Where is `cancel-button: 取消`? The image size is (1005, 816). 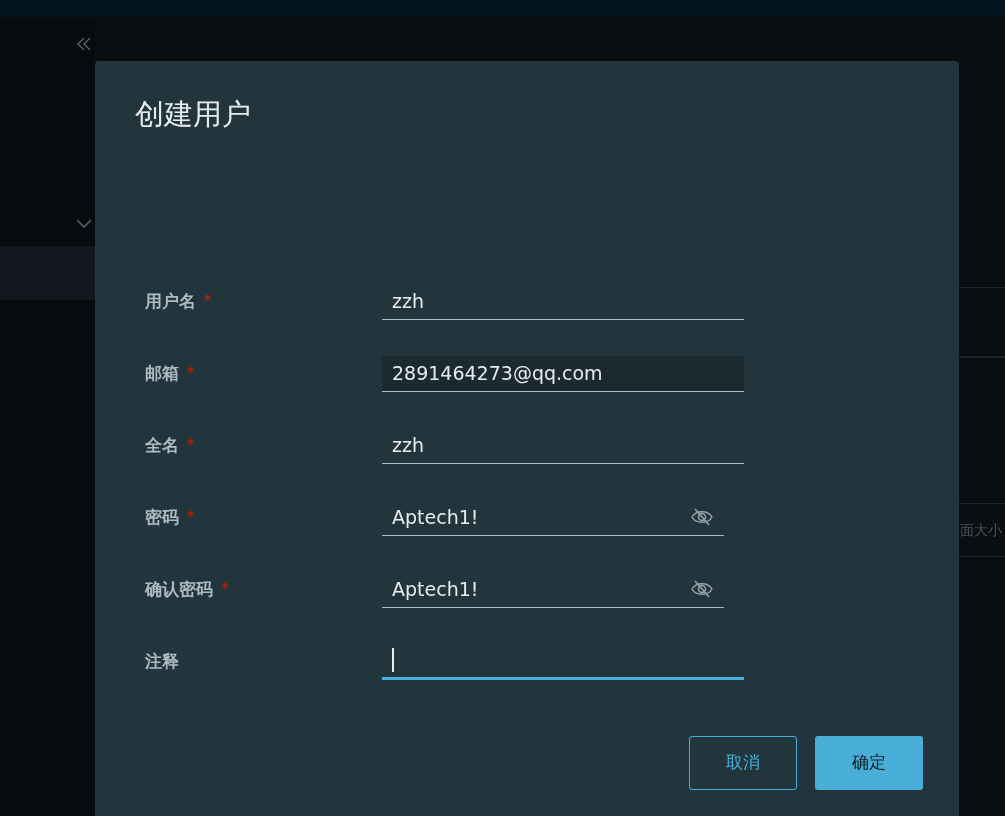
cancel-button: 取消 is located at coordinates (743, 762).